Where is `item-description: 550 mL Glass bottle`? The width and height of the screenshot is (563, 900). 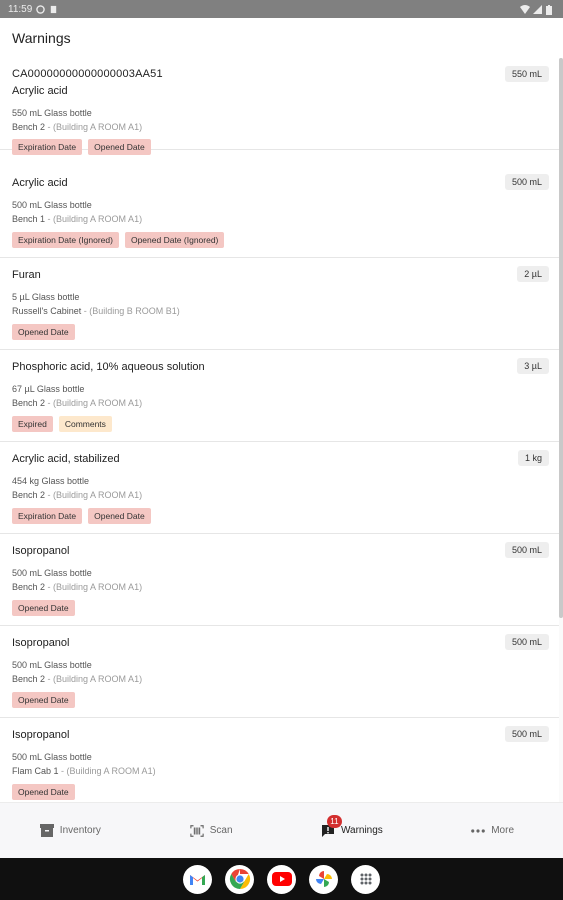
item-description: 550 mL Glass bottle is located at coordinates (52, 113).